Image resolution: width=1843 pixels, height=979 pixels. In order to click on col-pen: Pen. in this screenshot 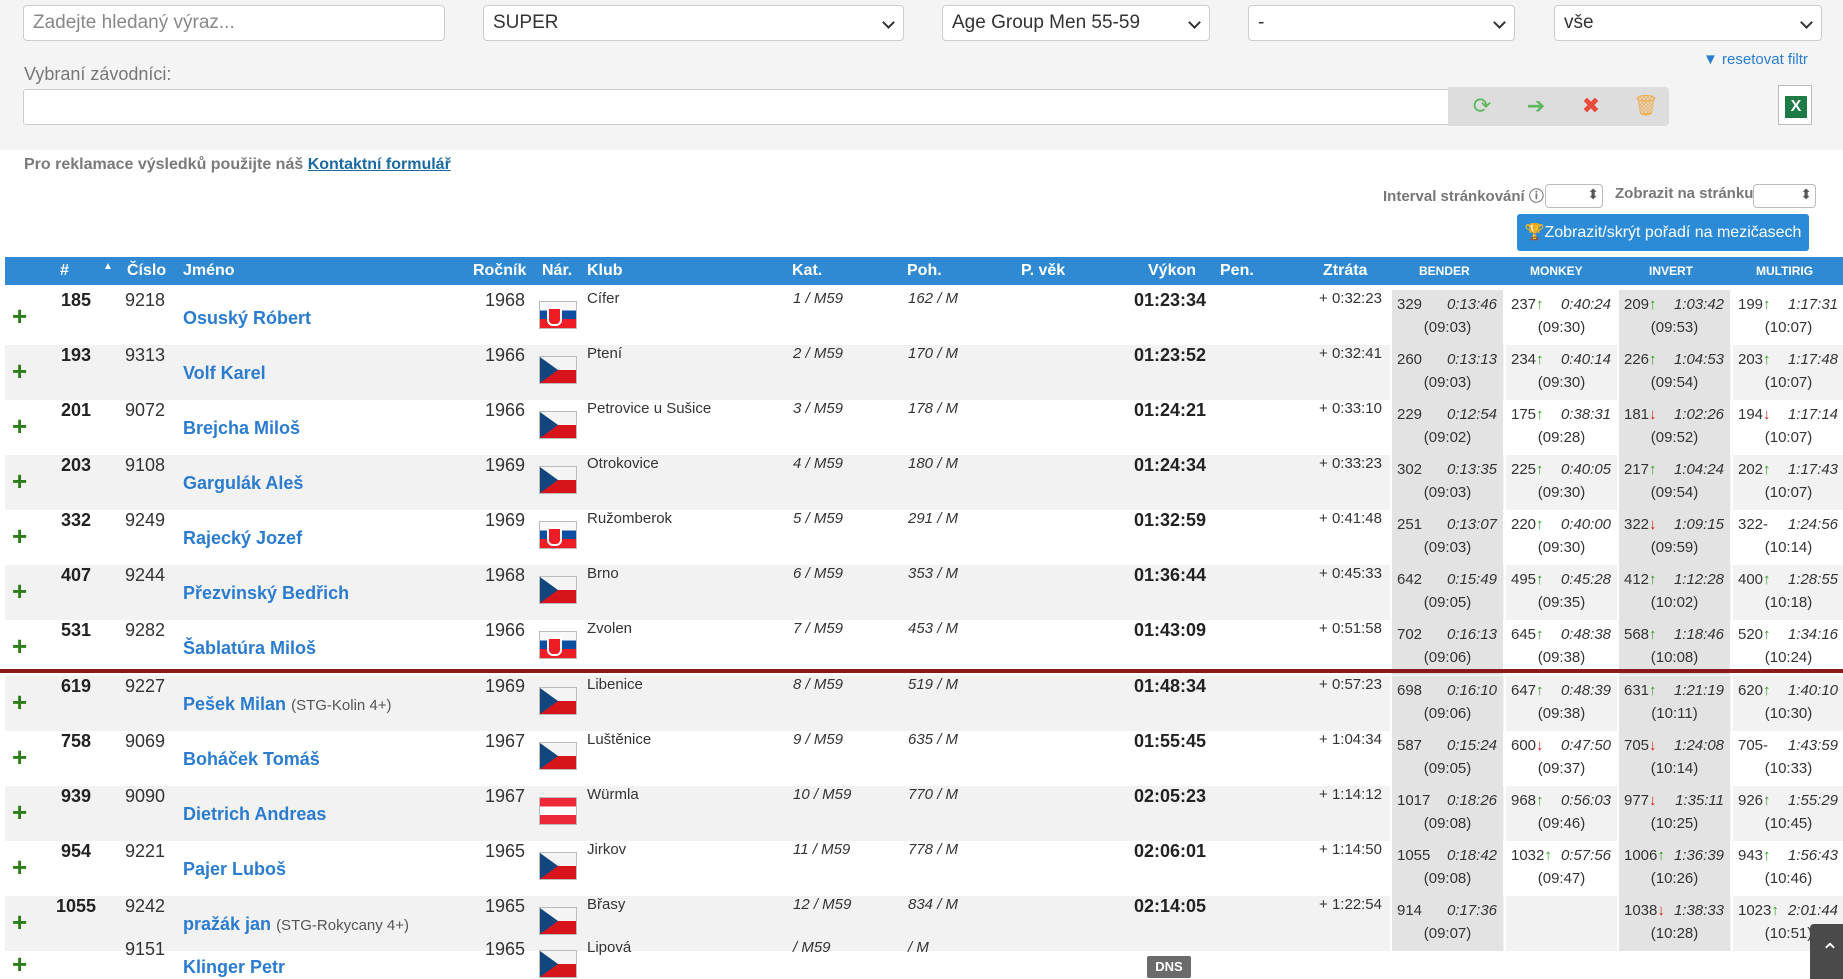, I will do `click(1237, 271)`.